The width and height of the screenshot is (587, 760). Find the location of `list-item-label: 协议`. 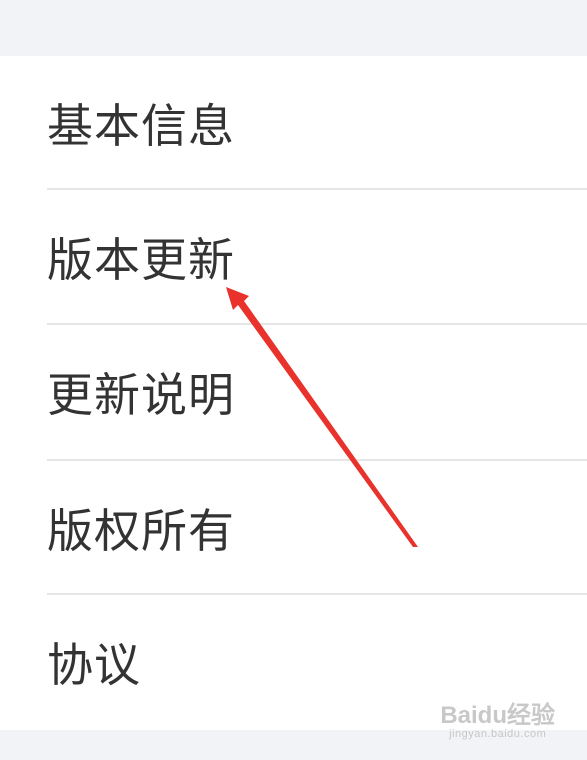

list-item-label: 协议 is located at coordinates (94, 665).